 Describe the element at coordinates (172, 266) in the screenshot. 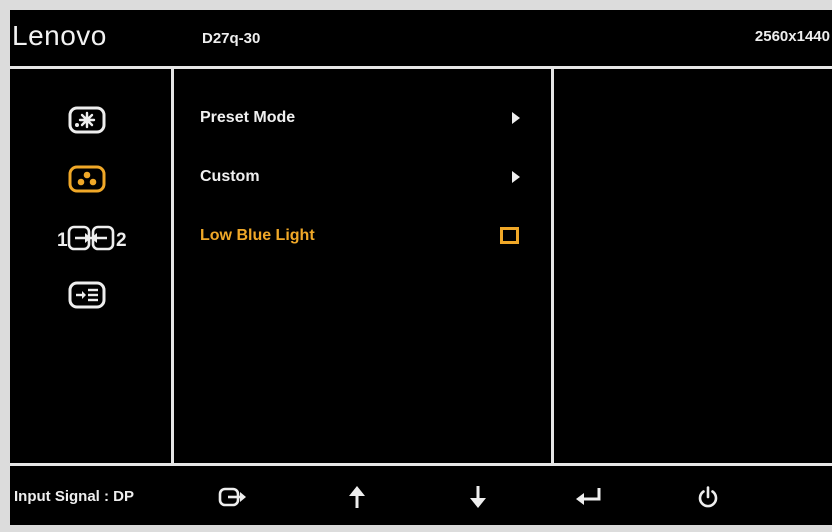

I see `sidebar-divider` at that location.